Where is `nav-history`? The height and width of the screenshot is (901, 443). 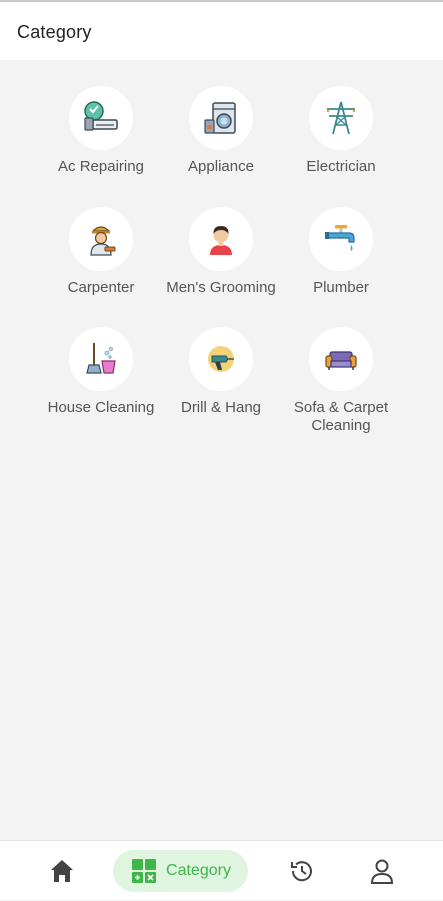
nav-history is located at coordinates (302, 871).